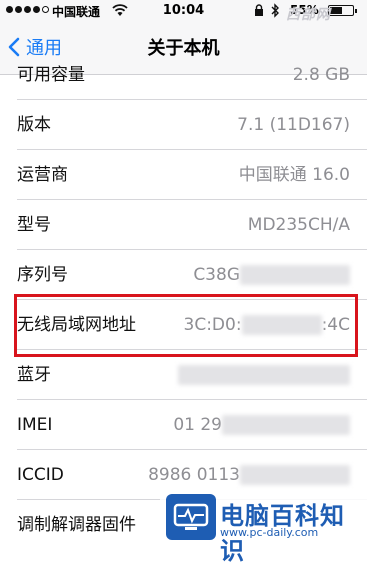 The width and height of the screenshot is (367, 566). Describe the element at coordinates (183, 125) in the screenshot. I see `list-item-version: 版本 7.1 (11D167)` at that location.